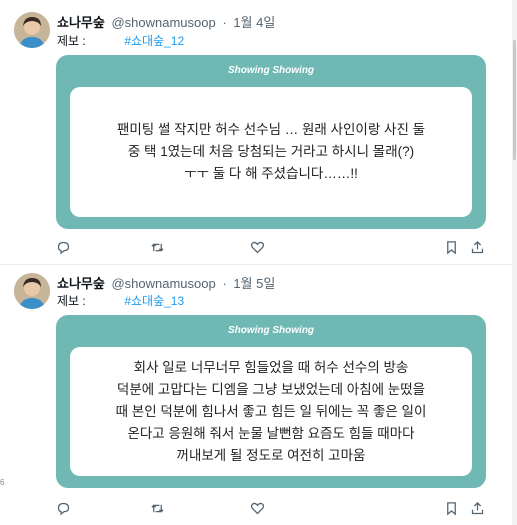  I want to click on card-line: 팬미팅 썰 작지만 허수 선수님 … 원래 사인이랑 사진 둘, so click(271, 129).